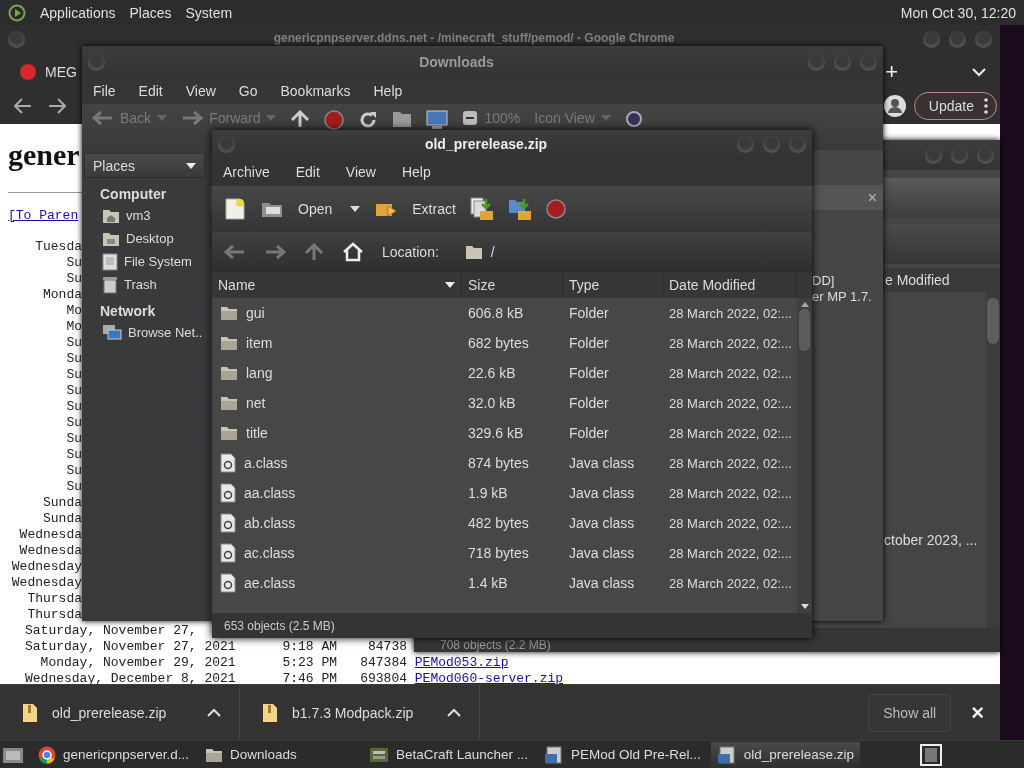  I want to click on menu-item: File, so click(104, 91).